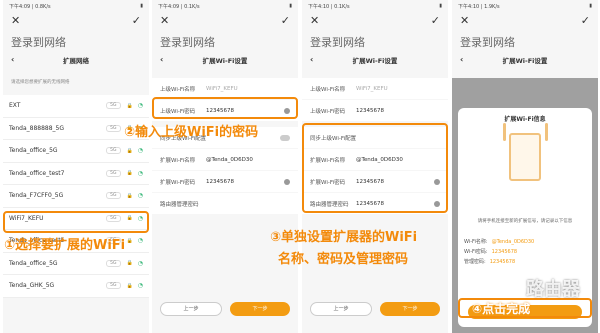 The height and width of the screenshot is (333, 600). Describe the element at coordinates (287, 181) in the screenshot. I see `eye-icon` at that location.